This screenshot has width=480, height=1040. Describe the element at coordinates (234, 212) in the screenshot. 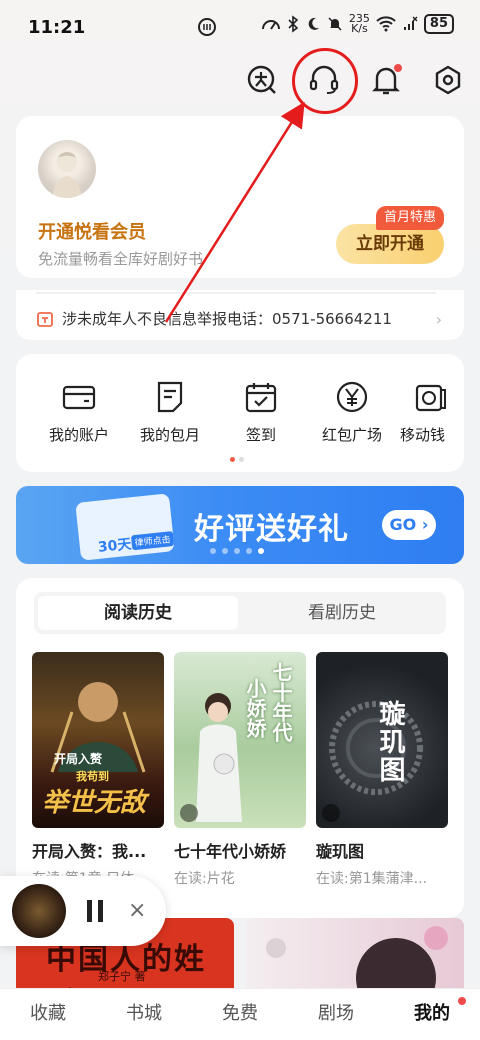

I see `annotation-arrow` at that location.